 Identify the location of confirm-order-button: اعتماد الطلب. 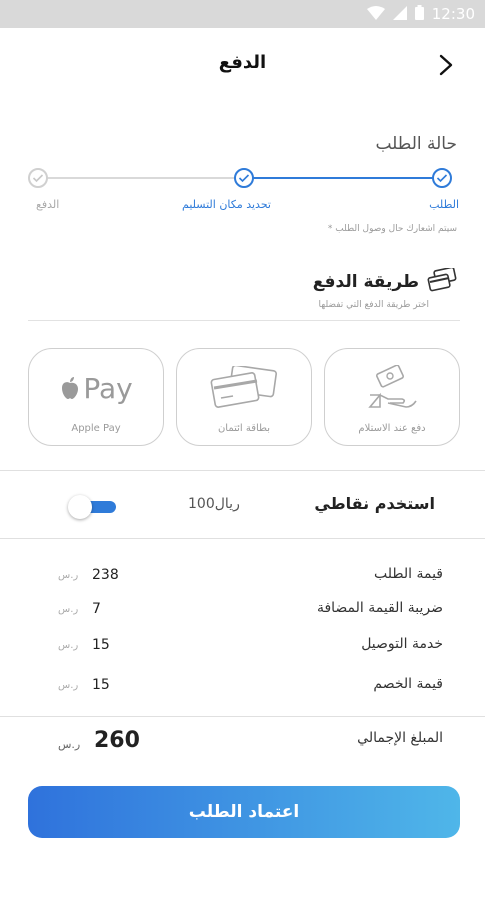
(244, 812).